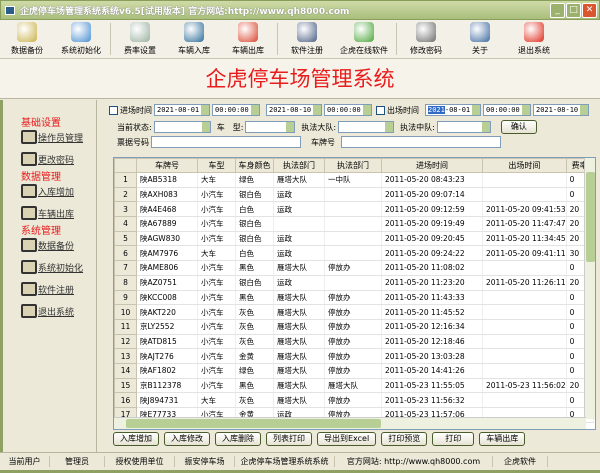 This screenshot has width=600, height=473. I want to click on sidebar-item-label: 软件注册, so click(56, 290).